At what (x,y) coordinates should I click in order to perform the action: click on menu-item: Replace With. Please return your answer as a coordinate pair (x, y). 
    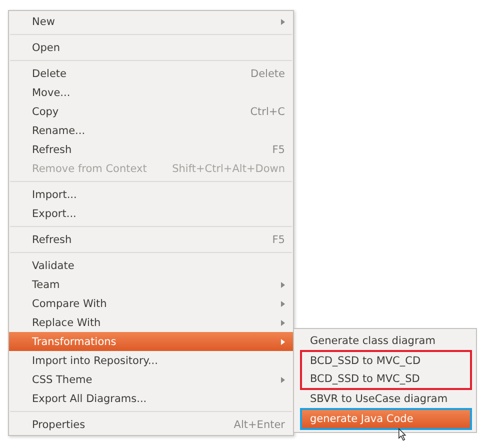
    Looking at the image, I should click on (151, 322).